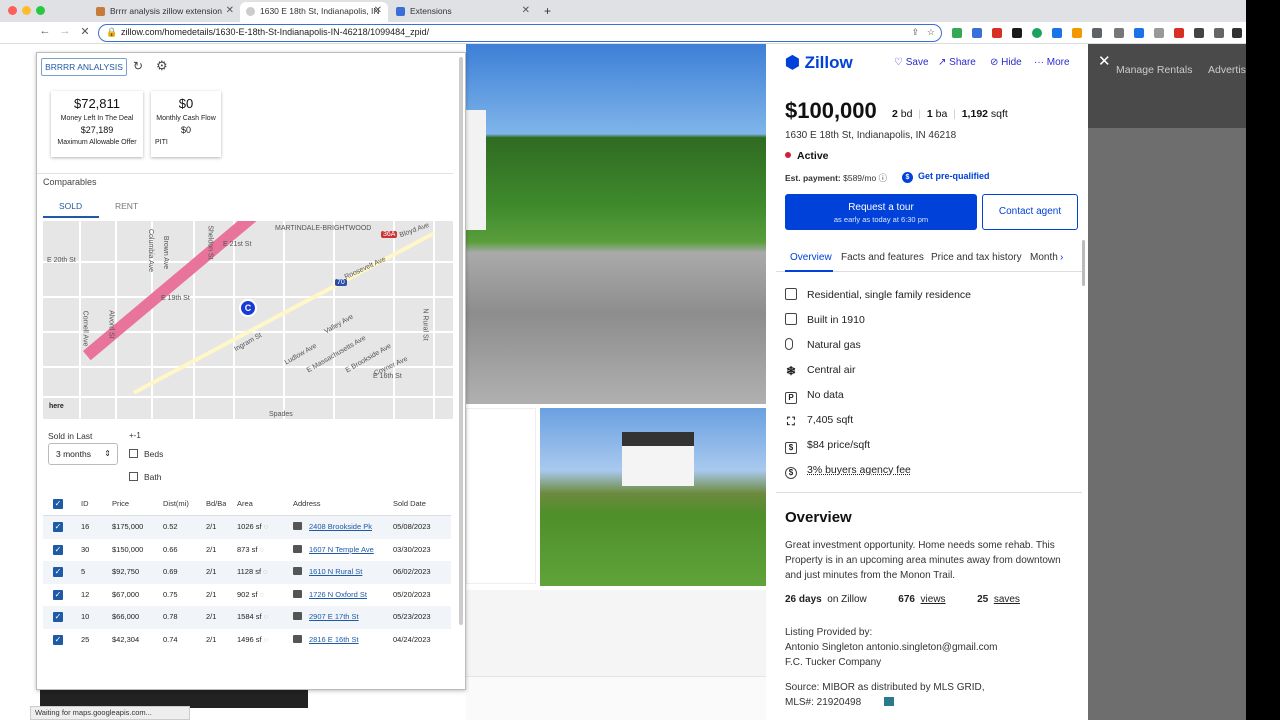 The image size is (1280, 720). I want to click on listing-photo-main, so click(616, 224).